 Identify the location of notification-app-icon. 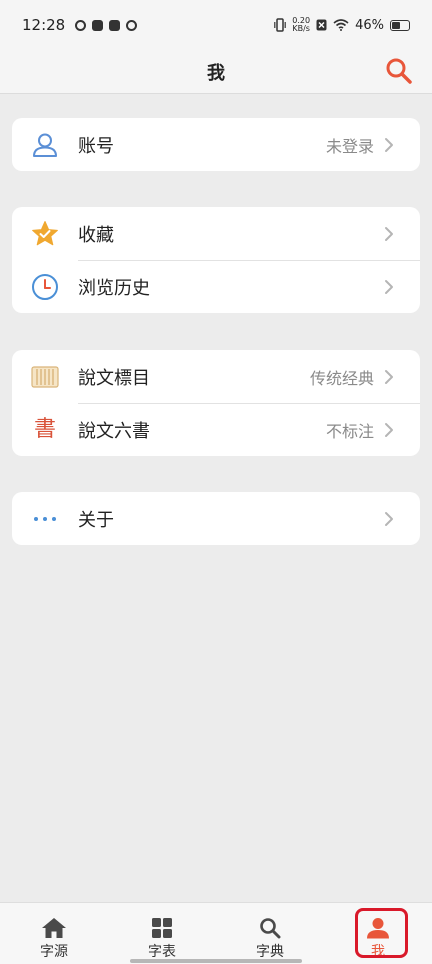
(81, 25).